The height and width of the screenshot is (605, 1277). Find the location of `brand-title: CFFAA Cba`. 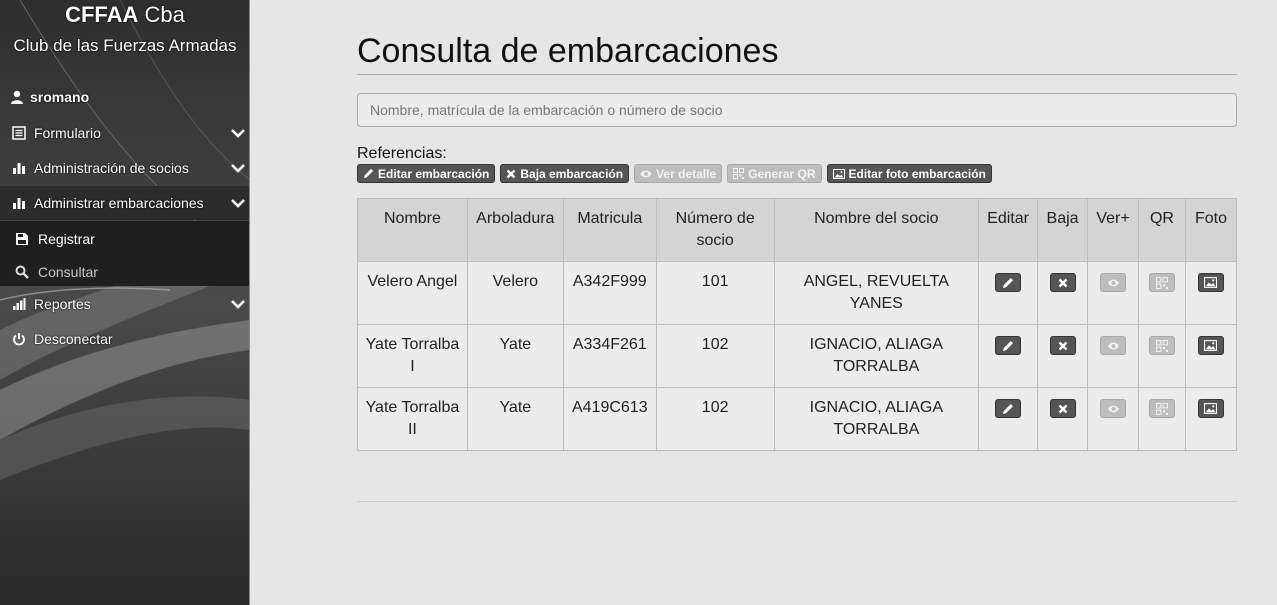

brand-title: CFFAA Cba is located at coordinates (124, 15).